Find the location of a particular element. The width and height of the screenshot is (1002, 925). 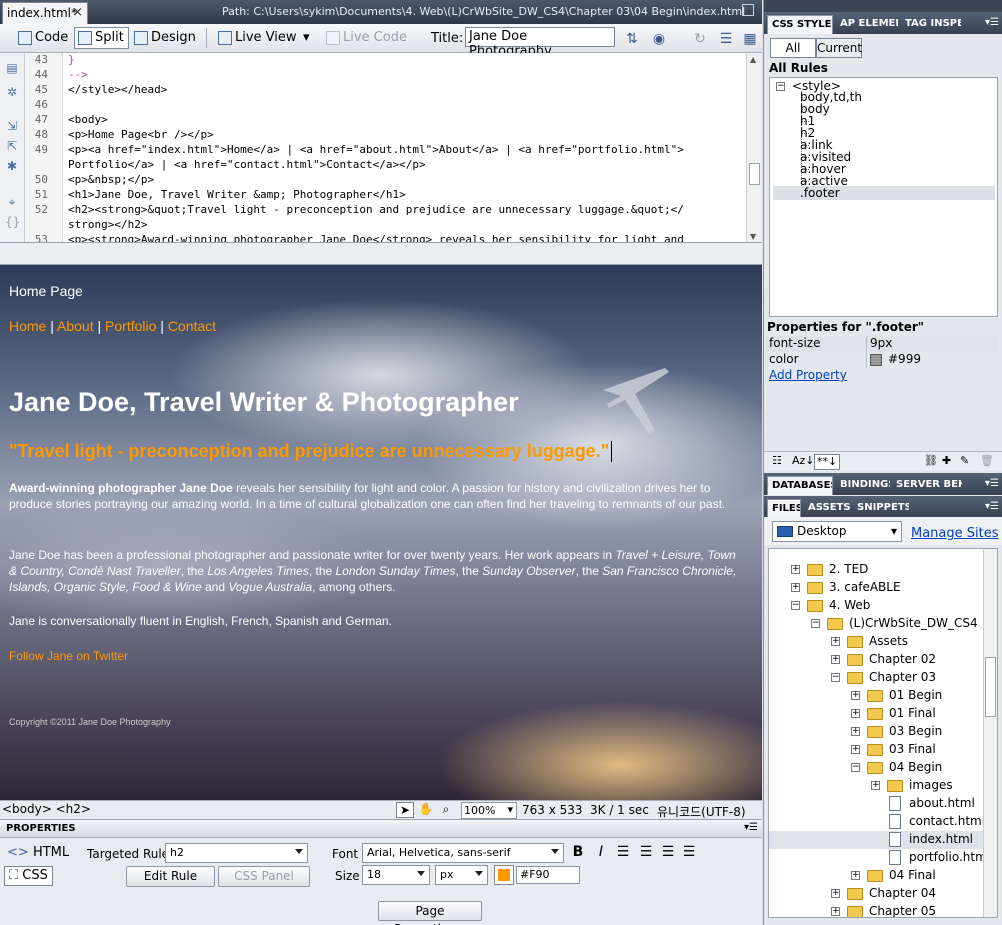

files-scroll-thumb is located at coordinates (990, 687).